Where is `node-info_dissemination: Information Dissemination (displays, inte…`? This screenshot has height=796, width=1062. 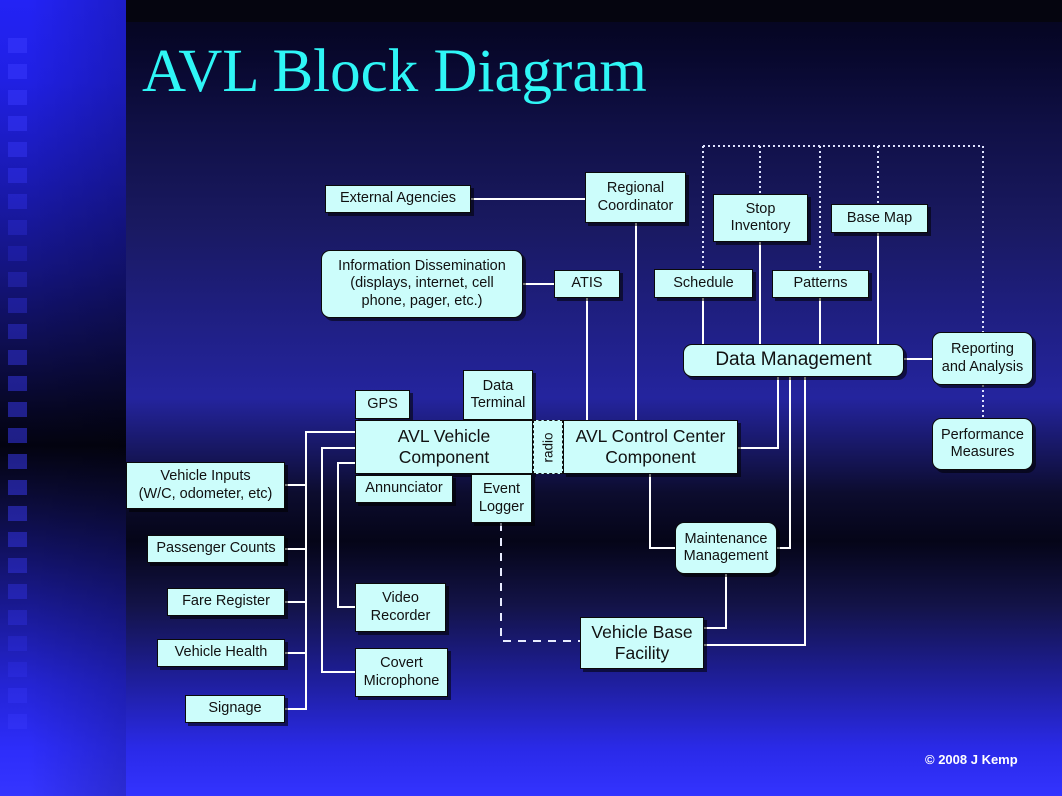 node-info_dissemination: Information Dissemination (displays, inte… is located at coordinates (422, 284).